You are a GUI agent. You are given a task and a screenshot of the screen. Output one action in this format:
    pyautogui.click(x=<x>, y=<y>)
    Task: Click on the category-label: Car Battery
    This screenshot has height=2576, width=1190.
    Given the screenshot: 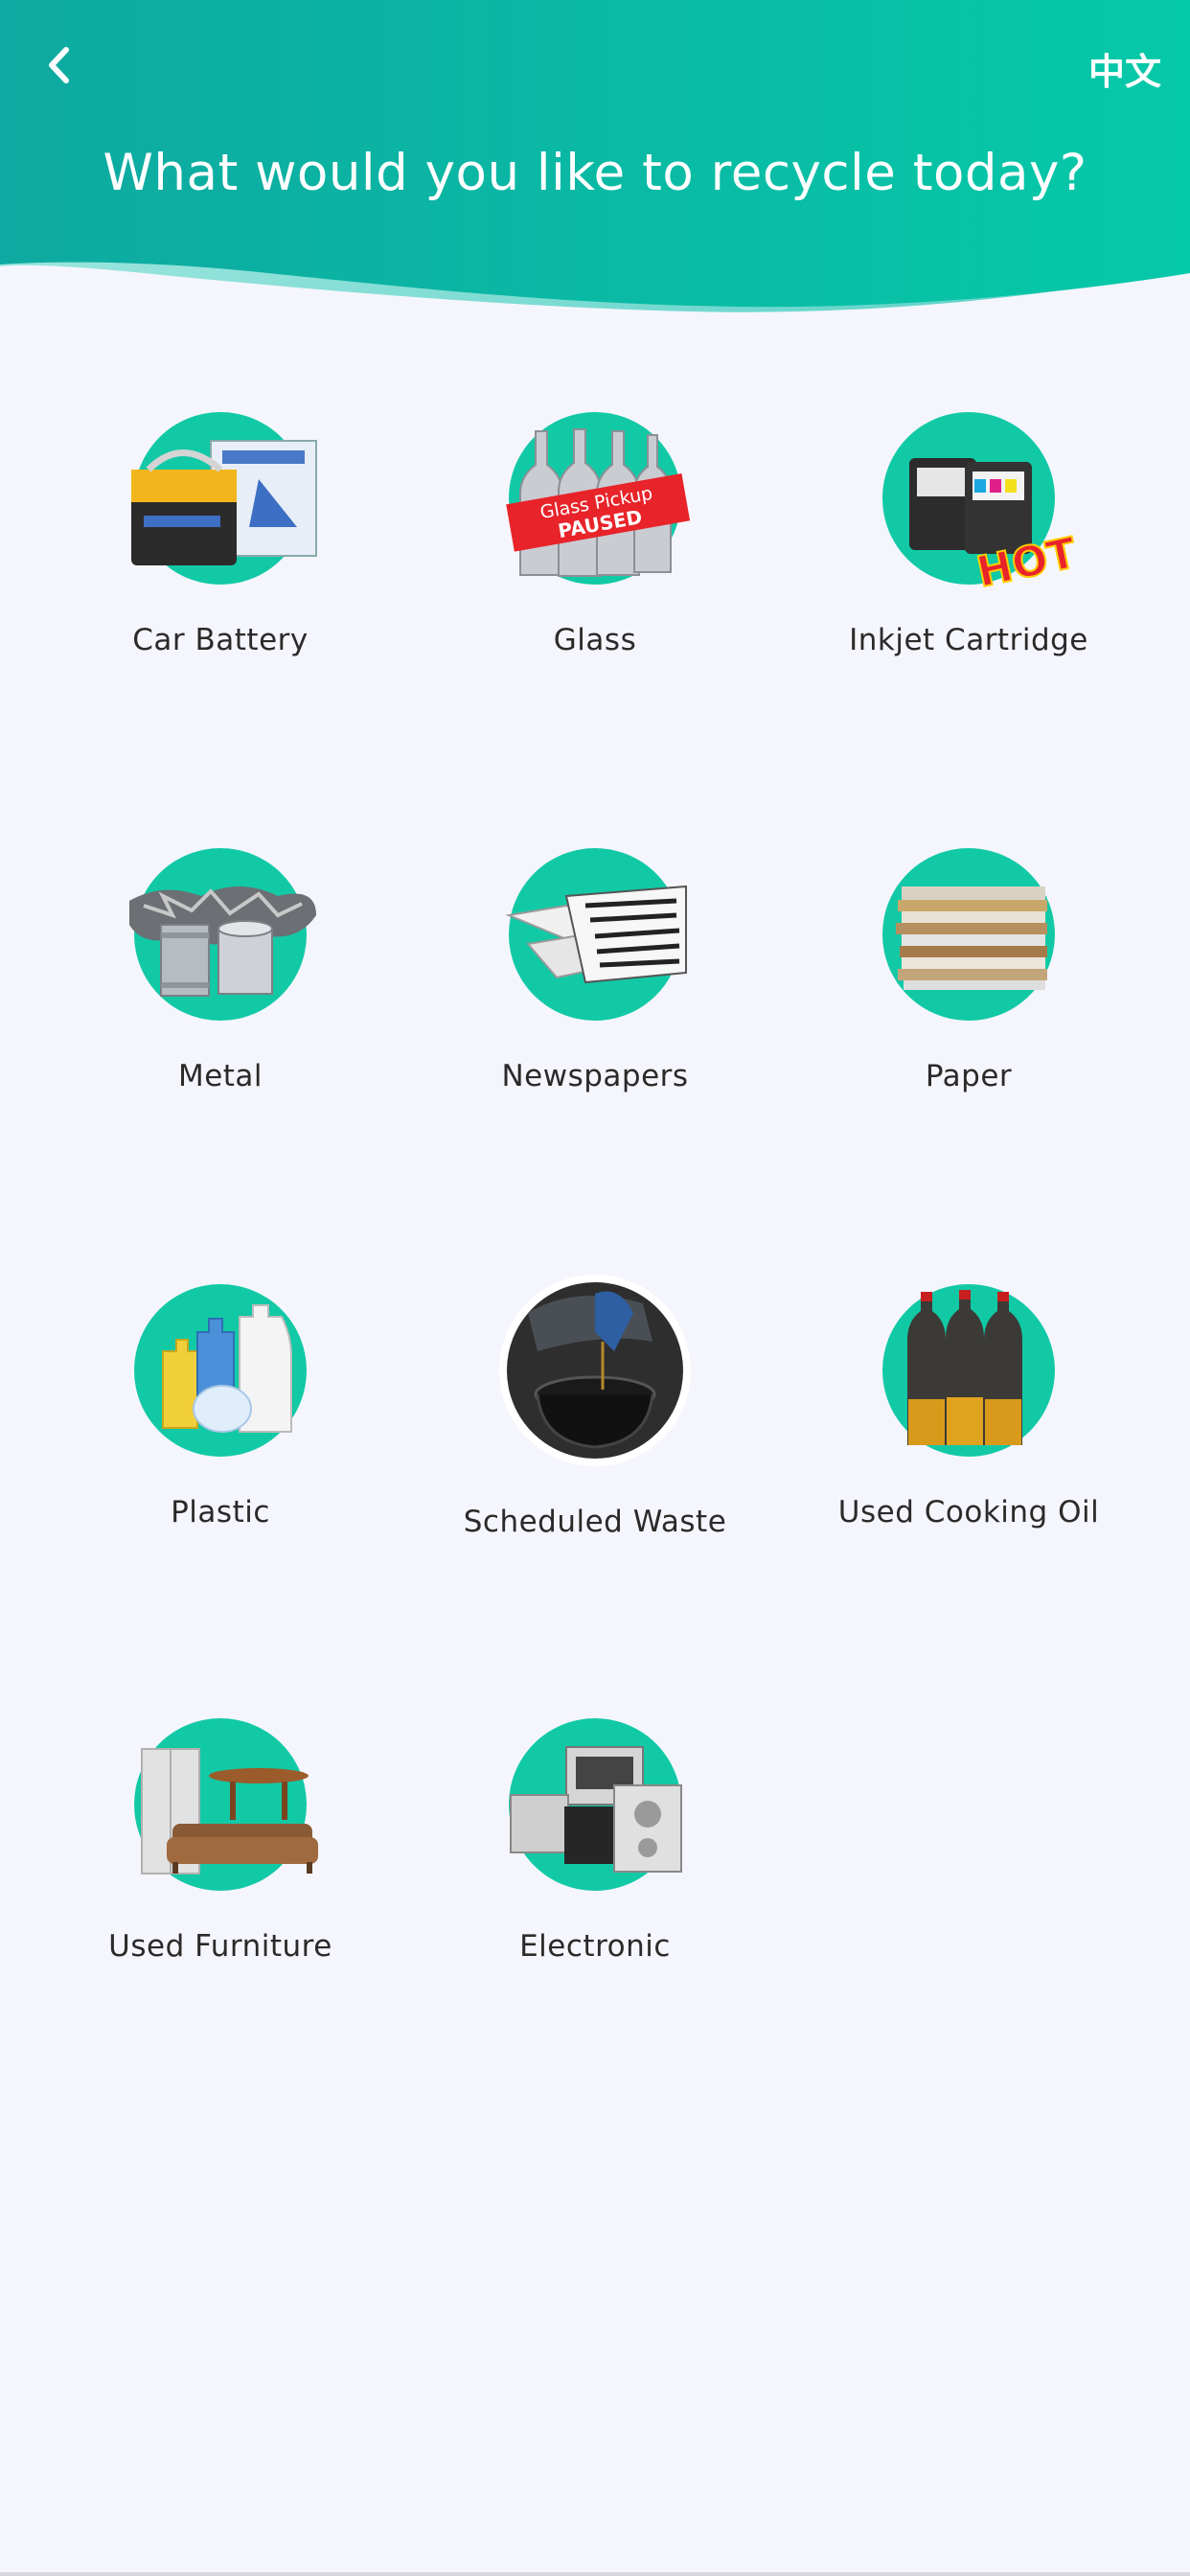 What is the action you would take?
    pyautogui.click(x=221, y=640)
    